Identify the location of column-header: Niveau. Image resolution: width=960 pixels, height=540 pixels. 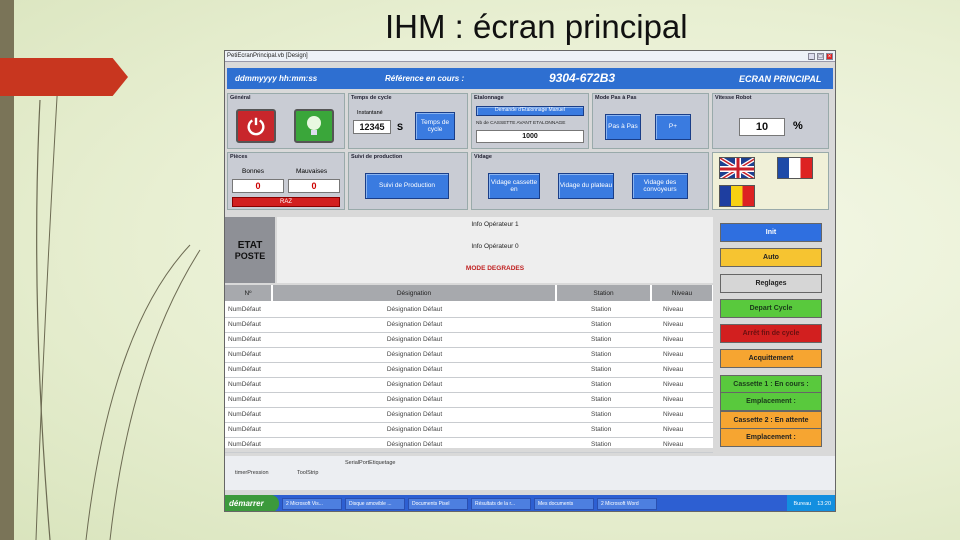
(682, 293).